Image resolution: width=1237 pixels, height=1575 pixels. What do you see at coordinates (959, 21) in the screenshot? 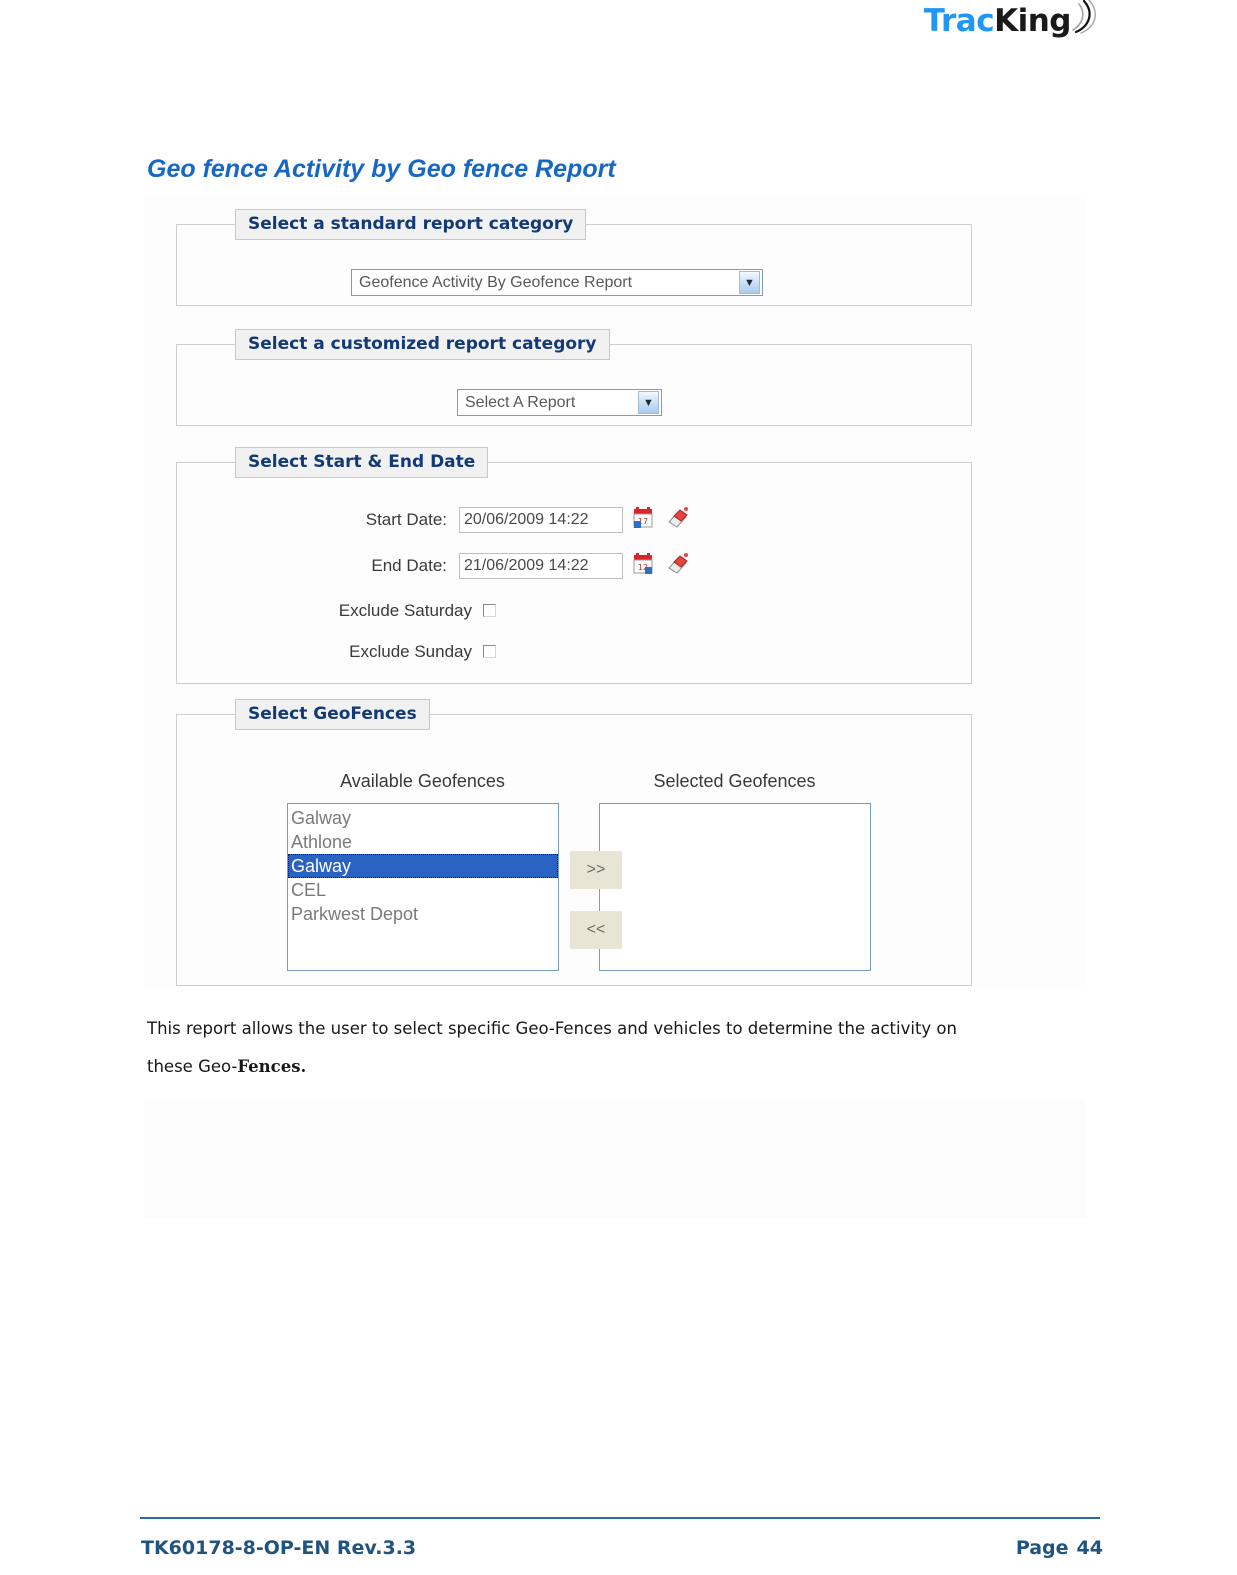
I see `logo-text-trac: Trac` at bounding box center [959, 21].